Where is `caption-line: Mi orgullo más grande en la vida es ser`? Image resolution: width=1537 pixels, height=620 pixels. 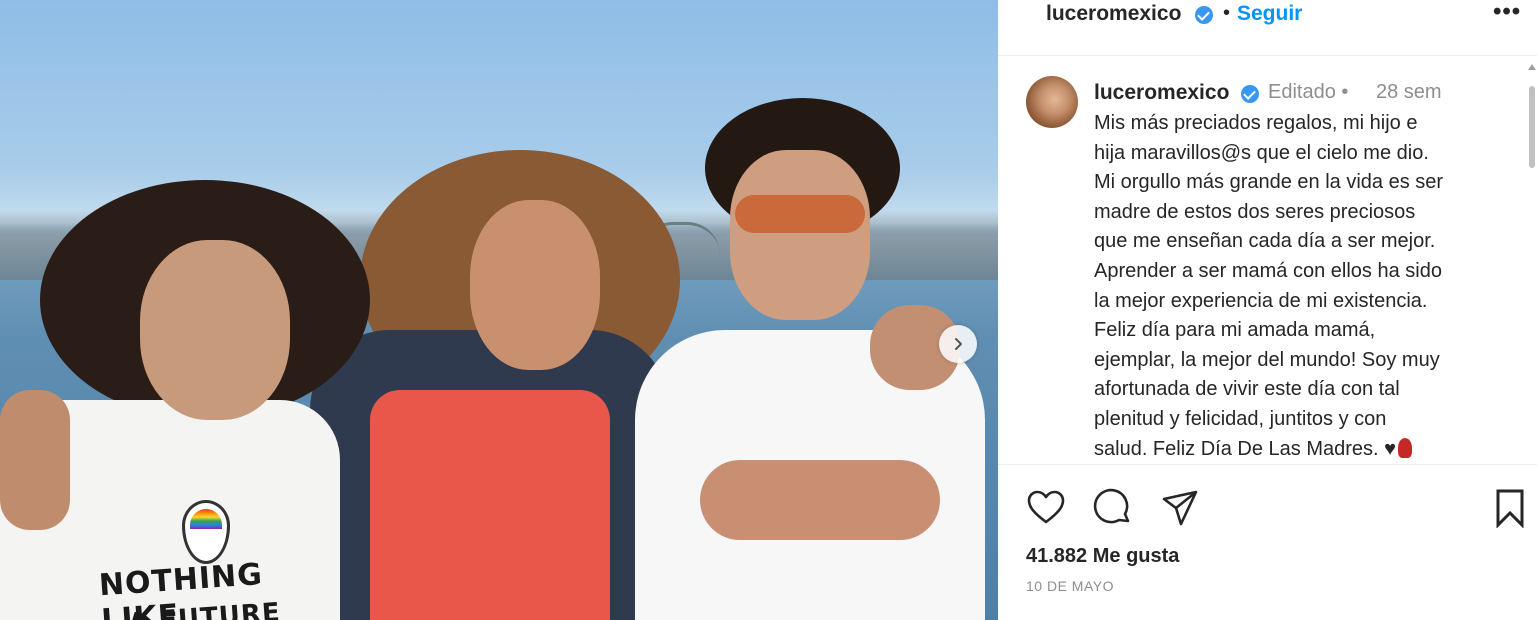
caption-line: Mi orgullo más grande en la vida es ser is located at coordinates (1269, 182).